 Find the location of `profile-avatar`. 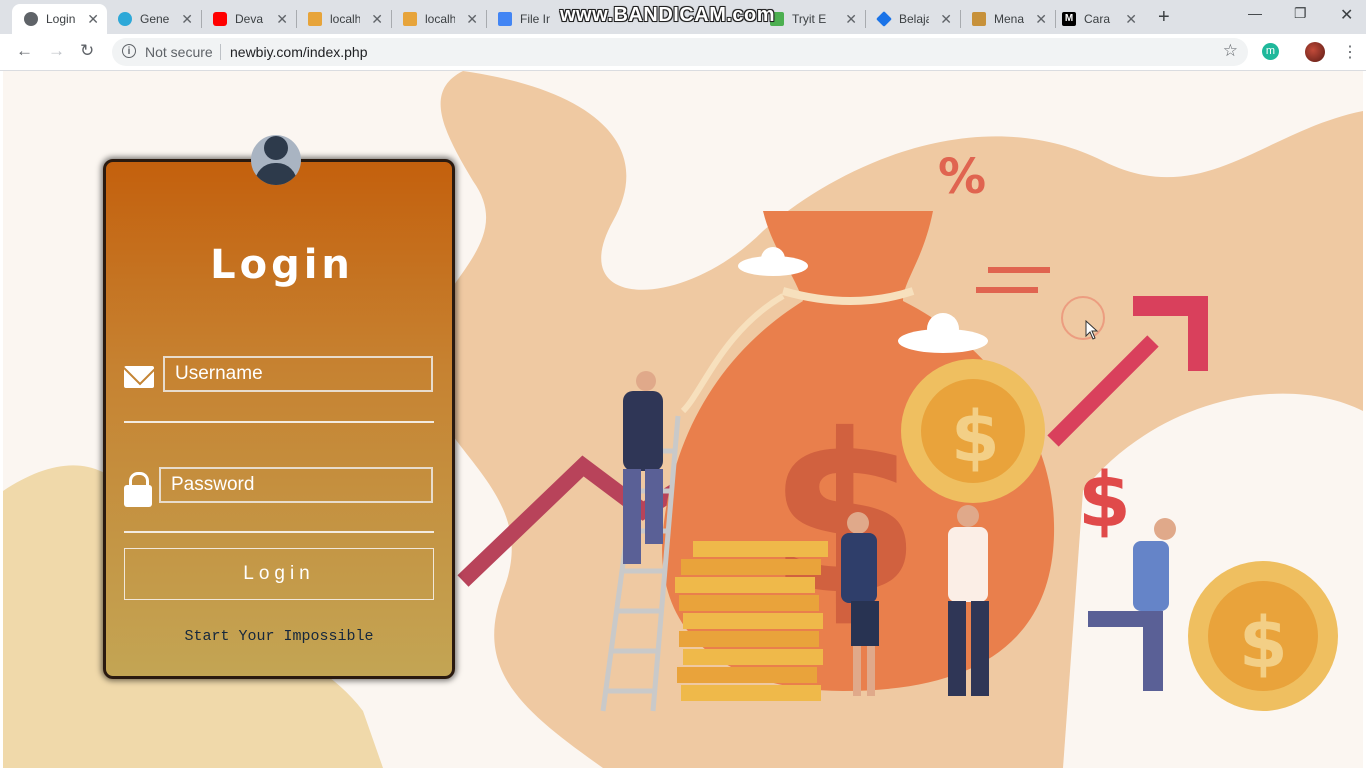

profile-avatar is located at coordinates (1315, 52).